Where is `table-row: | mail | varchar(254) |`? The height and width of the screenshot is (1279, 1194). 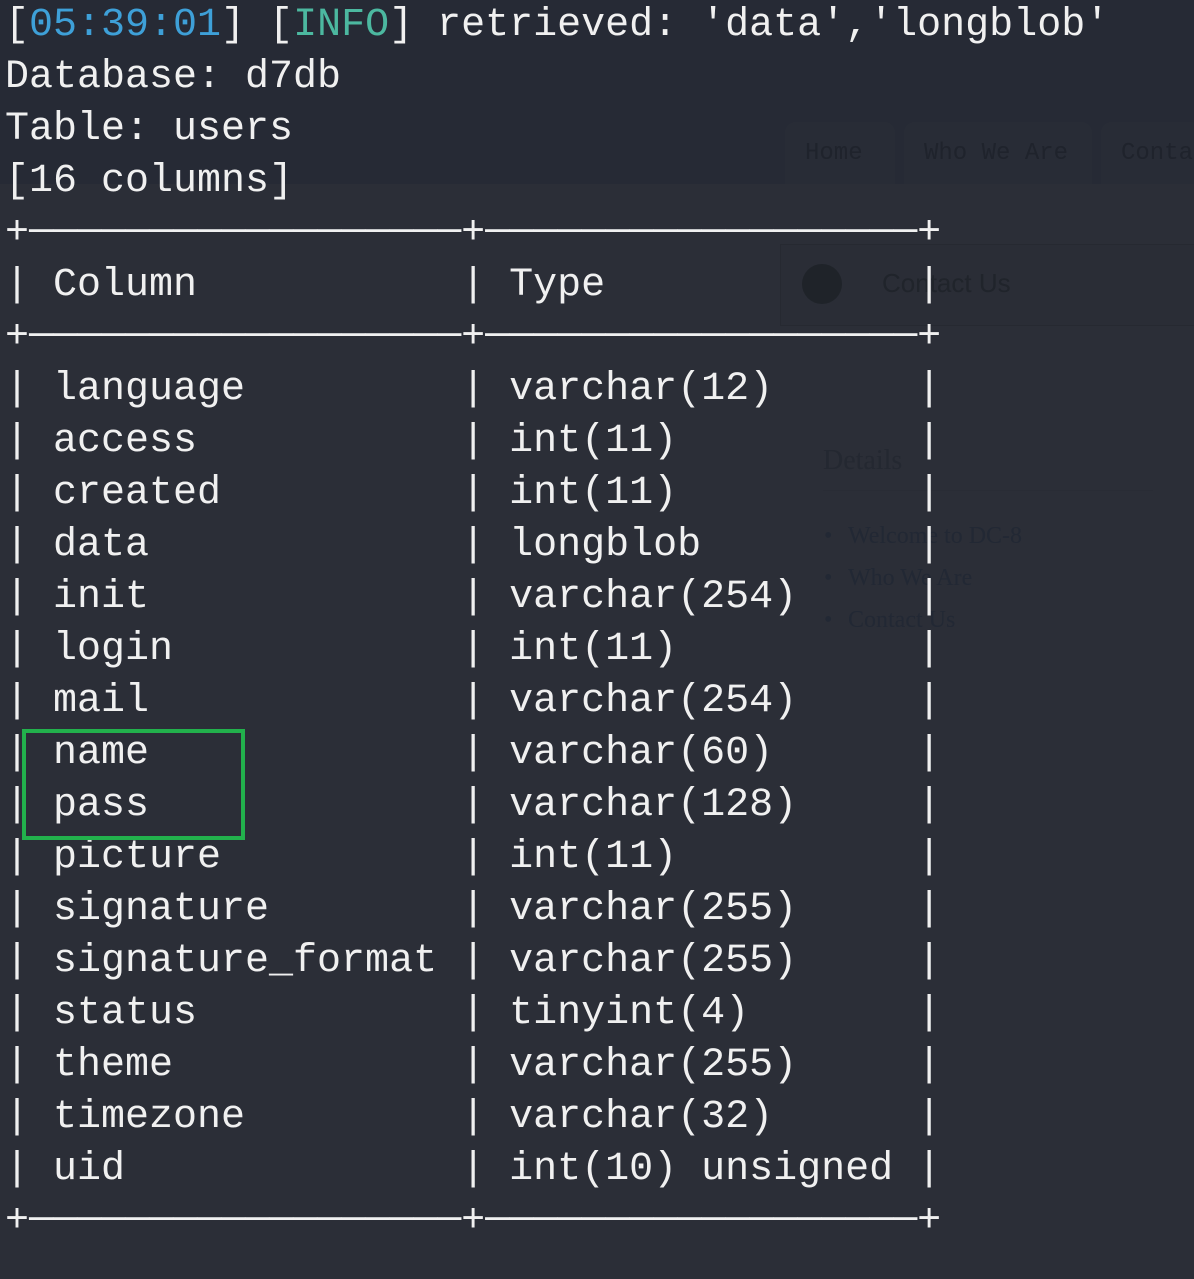
table-row: | mail | varchar(254) | is located at coordinates (473, 701).